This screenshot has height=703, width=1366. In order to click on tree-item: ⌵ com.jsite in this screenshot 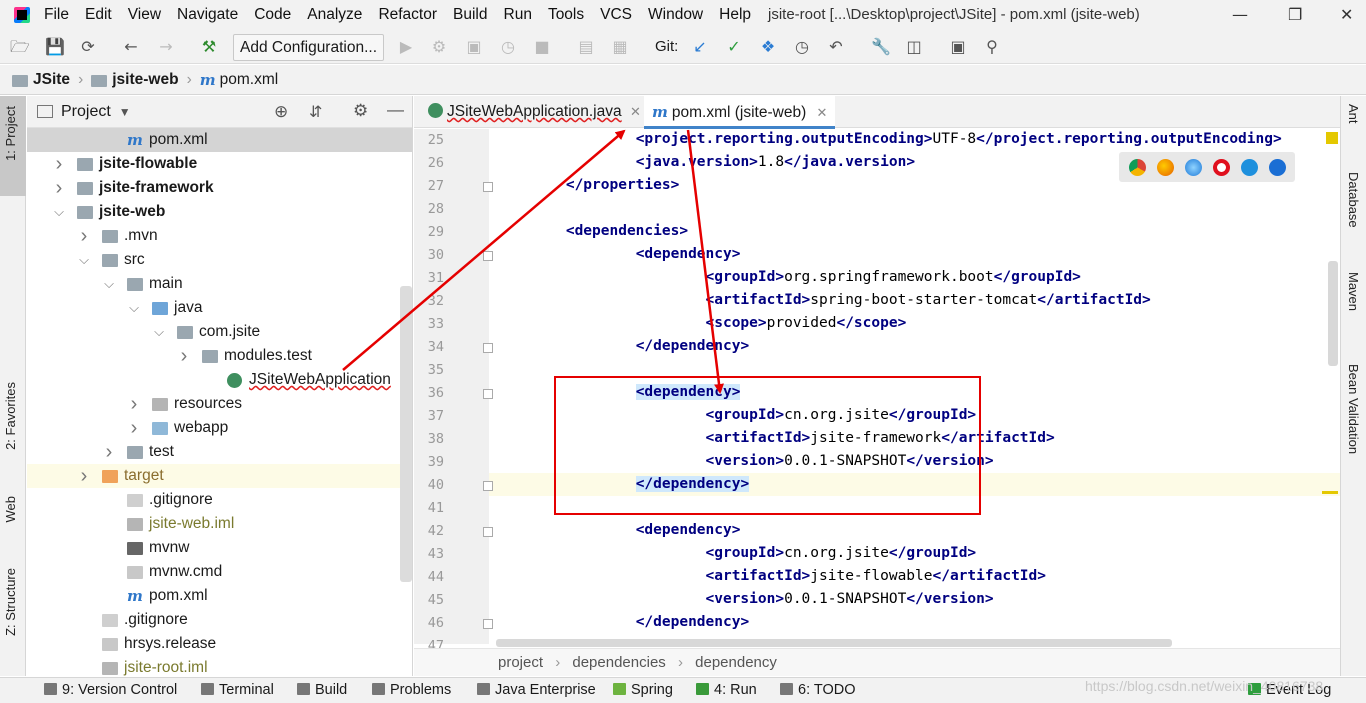, I will do `click(219, 332)`.